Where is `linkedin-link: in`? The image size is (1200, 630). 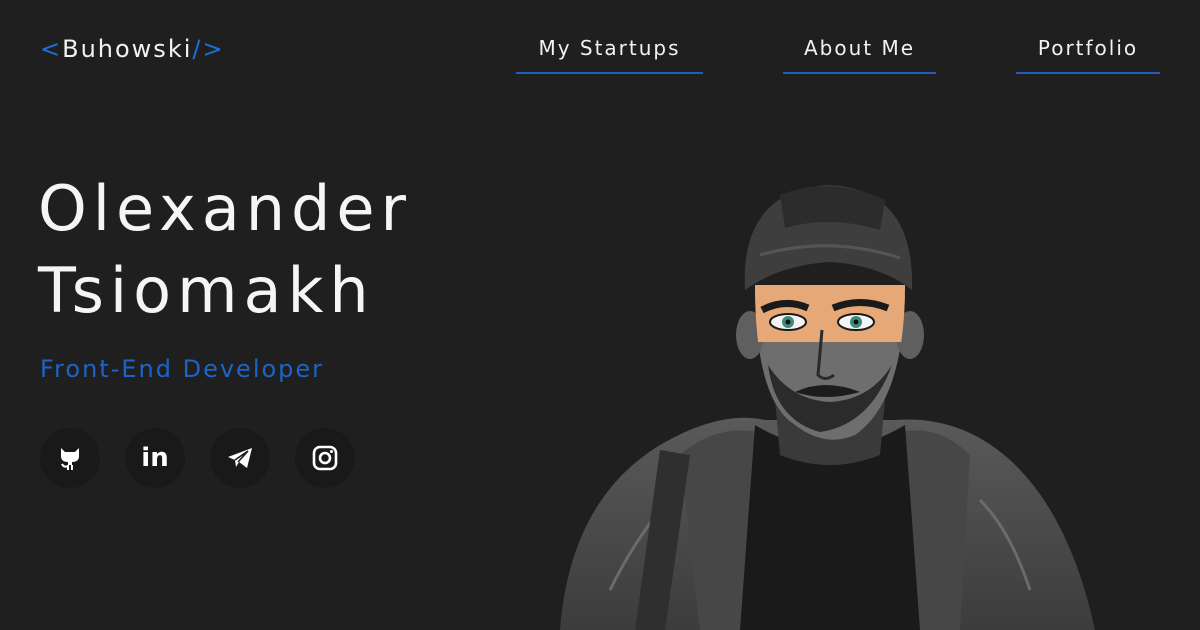 linkedin-link: in is located at coordinates (155, 458).